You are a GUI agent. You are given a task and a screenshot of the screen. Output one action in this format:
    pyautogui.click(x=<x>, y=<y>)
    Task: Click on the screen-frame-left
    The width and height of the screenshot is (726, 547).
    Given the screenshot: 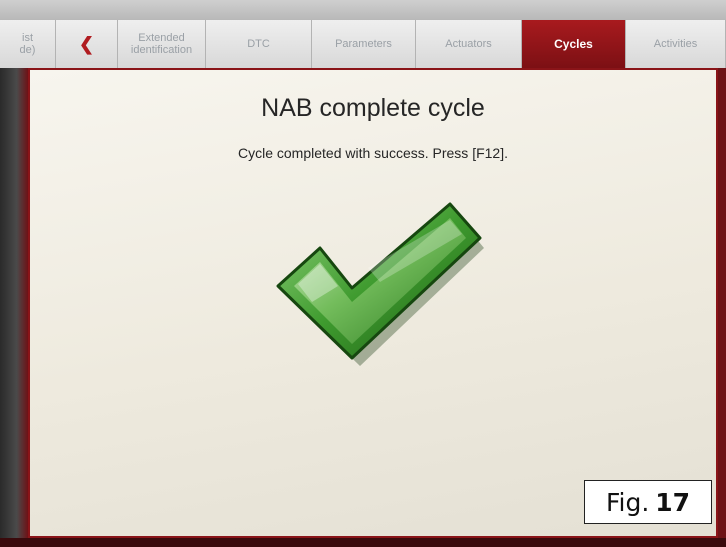 What is the action you would take?
    pyautogui.click(x=14, y=307)
    